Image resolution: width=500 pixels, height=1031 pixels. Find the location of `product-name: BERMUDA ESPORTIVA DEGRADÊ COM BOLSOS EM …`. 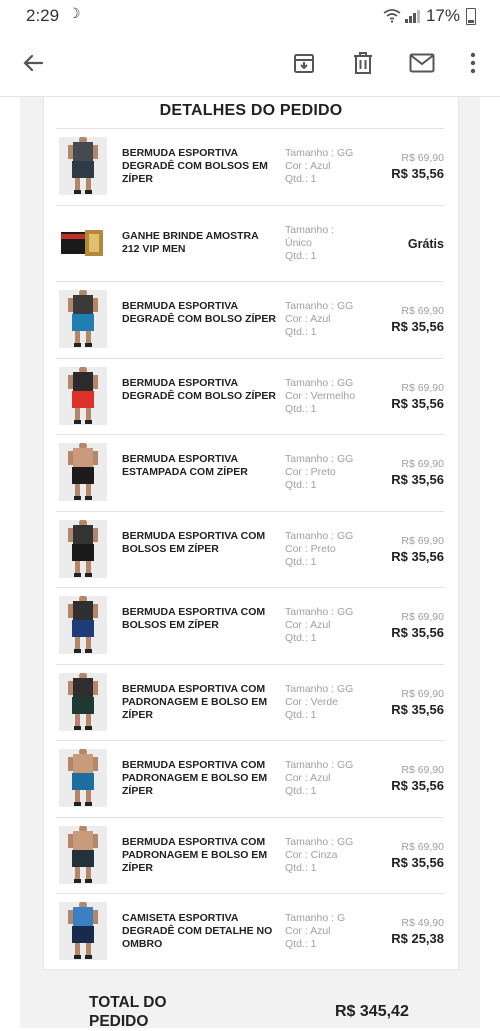

product-name: BERMUDA ESPORTIVA DEGRADÊ COM BOLSOS EM … is located at coordinates (199, 166).